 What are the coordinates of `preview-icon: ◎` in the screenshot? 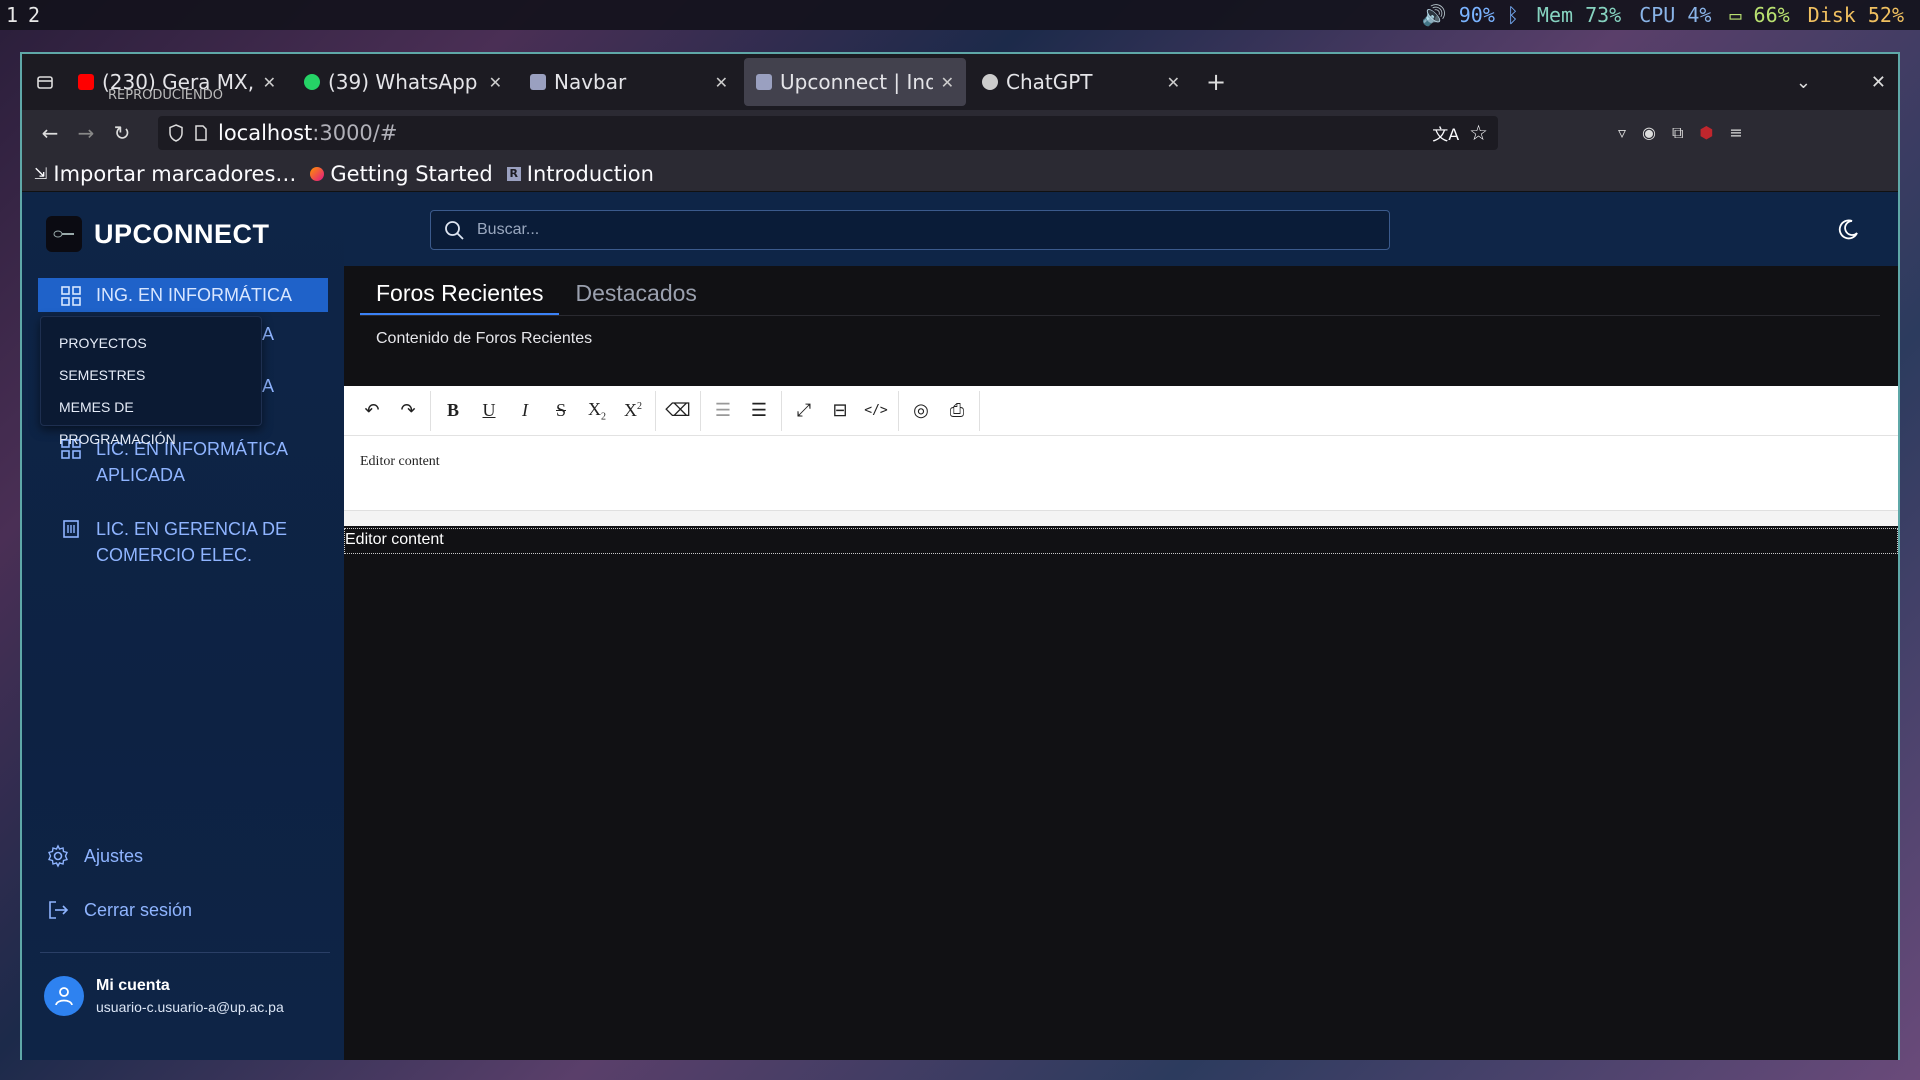 It's located at (921, 410).